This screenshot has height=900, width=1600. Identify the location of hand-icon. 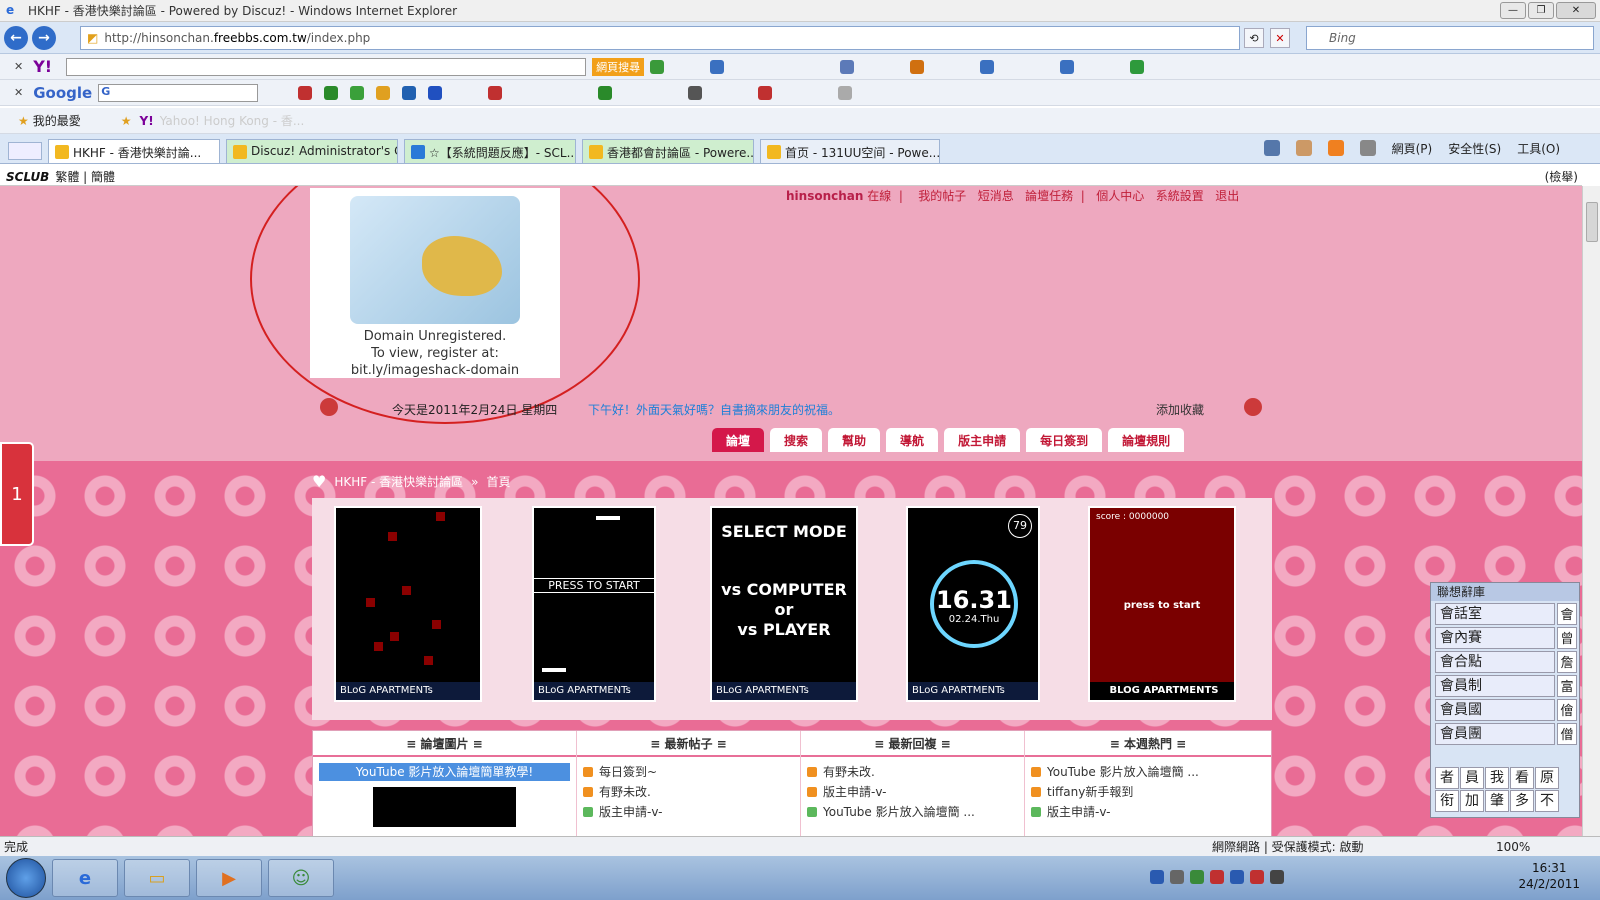
(1303, 148).